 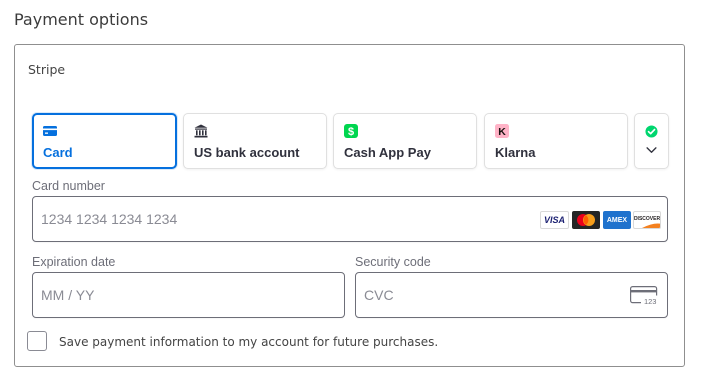 What do you see at coordinates (104, 141) in the screenshot?
I see `tab-card: Card` at bounding box center [104, 141].